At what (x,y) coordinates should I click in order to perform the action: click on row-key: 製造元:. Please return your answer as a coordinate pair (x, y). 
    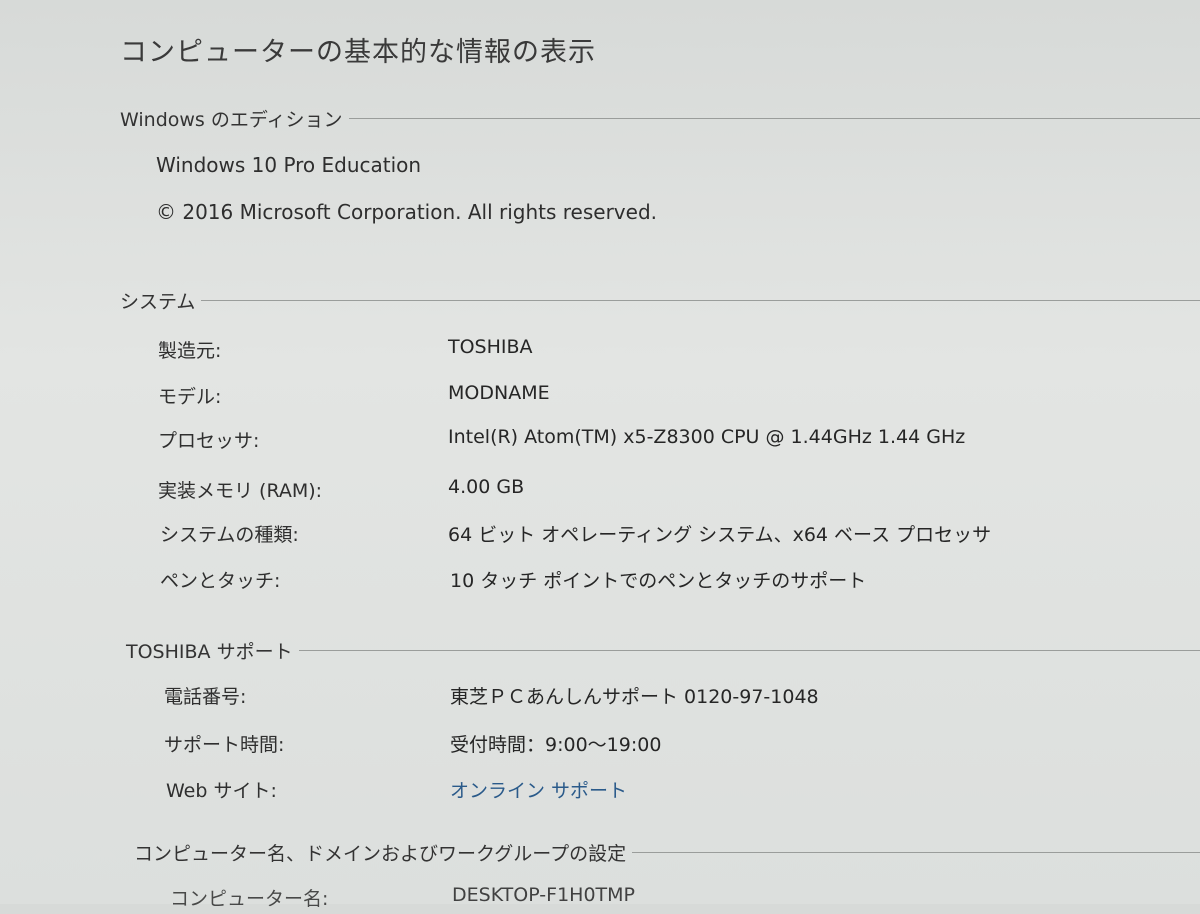
    Looking at the image, I should click on (190, 351).